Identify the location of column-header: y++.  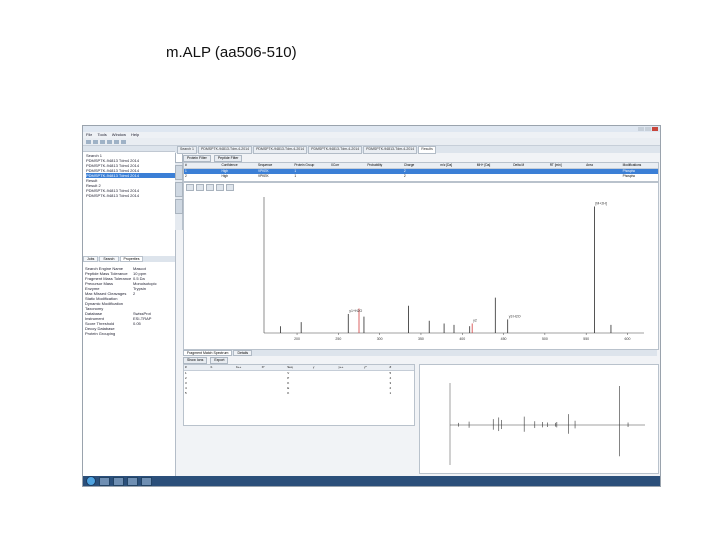
(350, 367).